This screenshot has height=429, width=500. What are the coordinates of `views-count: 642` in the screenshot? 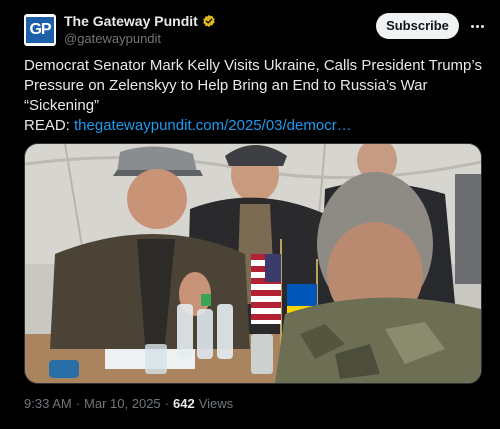 It's located at (184, 403).